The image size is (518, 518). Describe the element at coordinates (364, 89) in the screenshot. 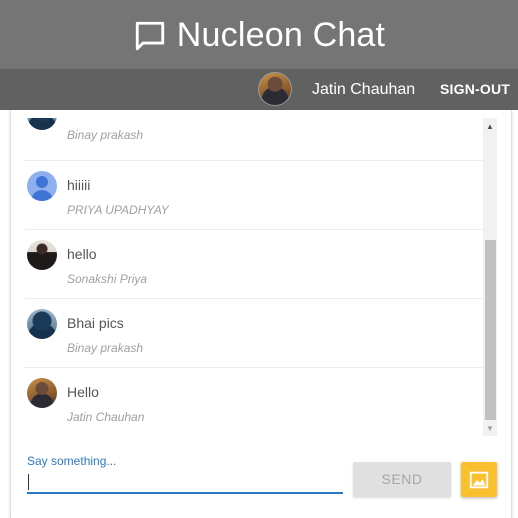

I see `user-name: Jatin Chauhan` at that location.